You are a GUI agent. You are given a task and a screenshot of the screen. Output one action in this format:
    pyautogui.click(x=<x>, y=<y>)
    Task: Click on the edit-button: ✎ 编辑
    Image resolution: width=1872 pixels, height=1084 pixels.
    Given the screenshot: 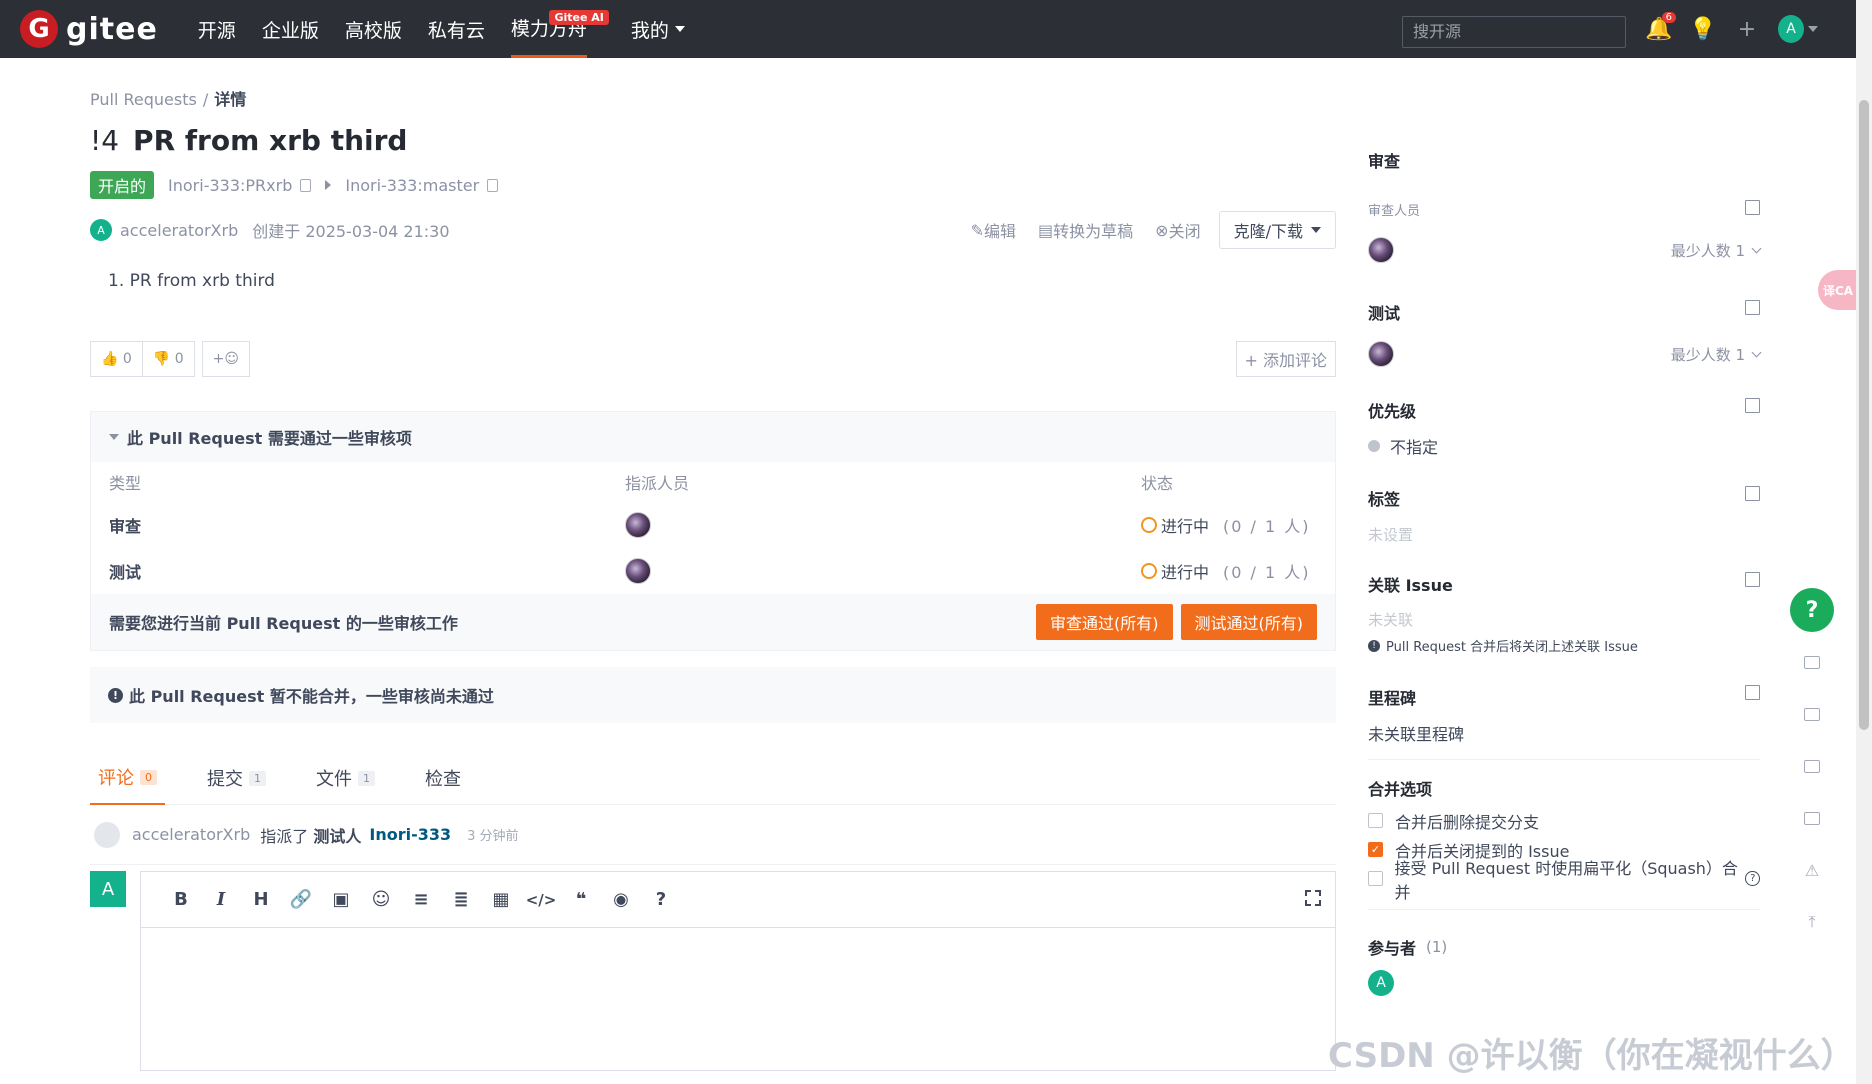 What is the action you would take?
    pyautogui.click(x=993, y=230)
    